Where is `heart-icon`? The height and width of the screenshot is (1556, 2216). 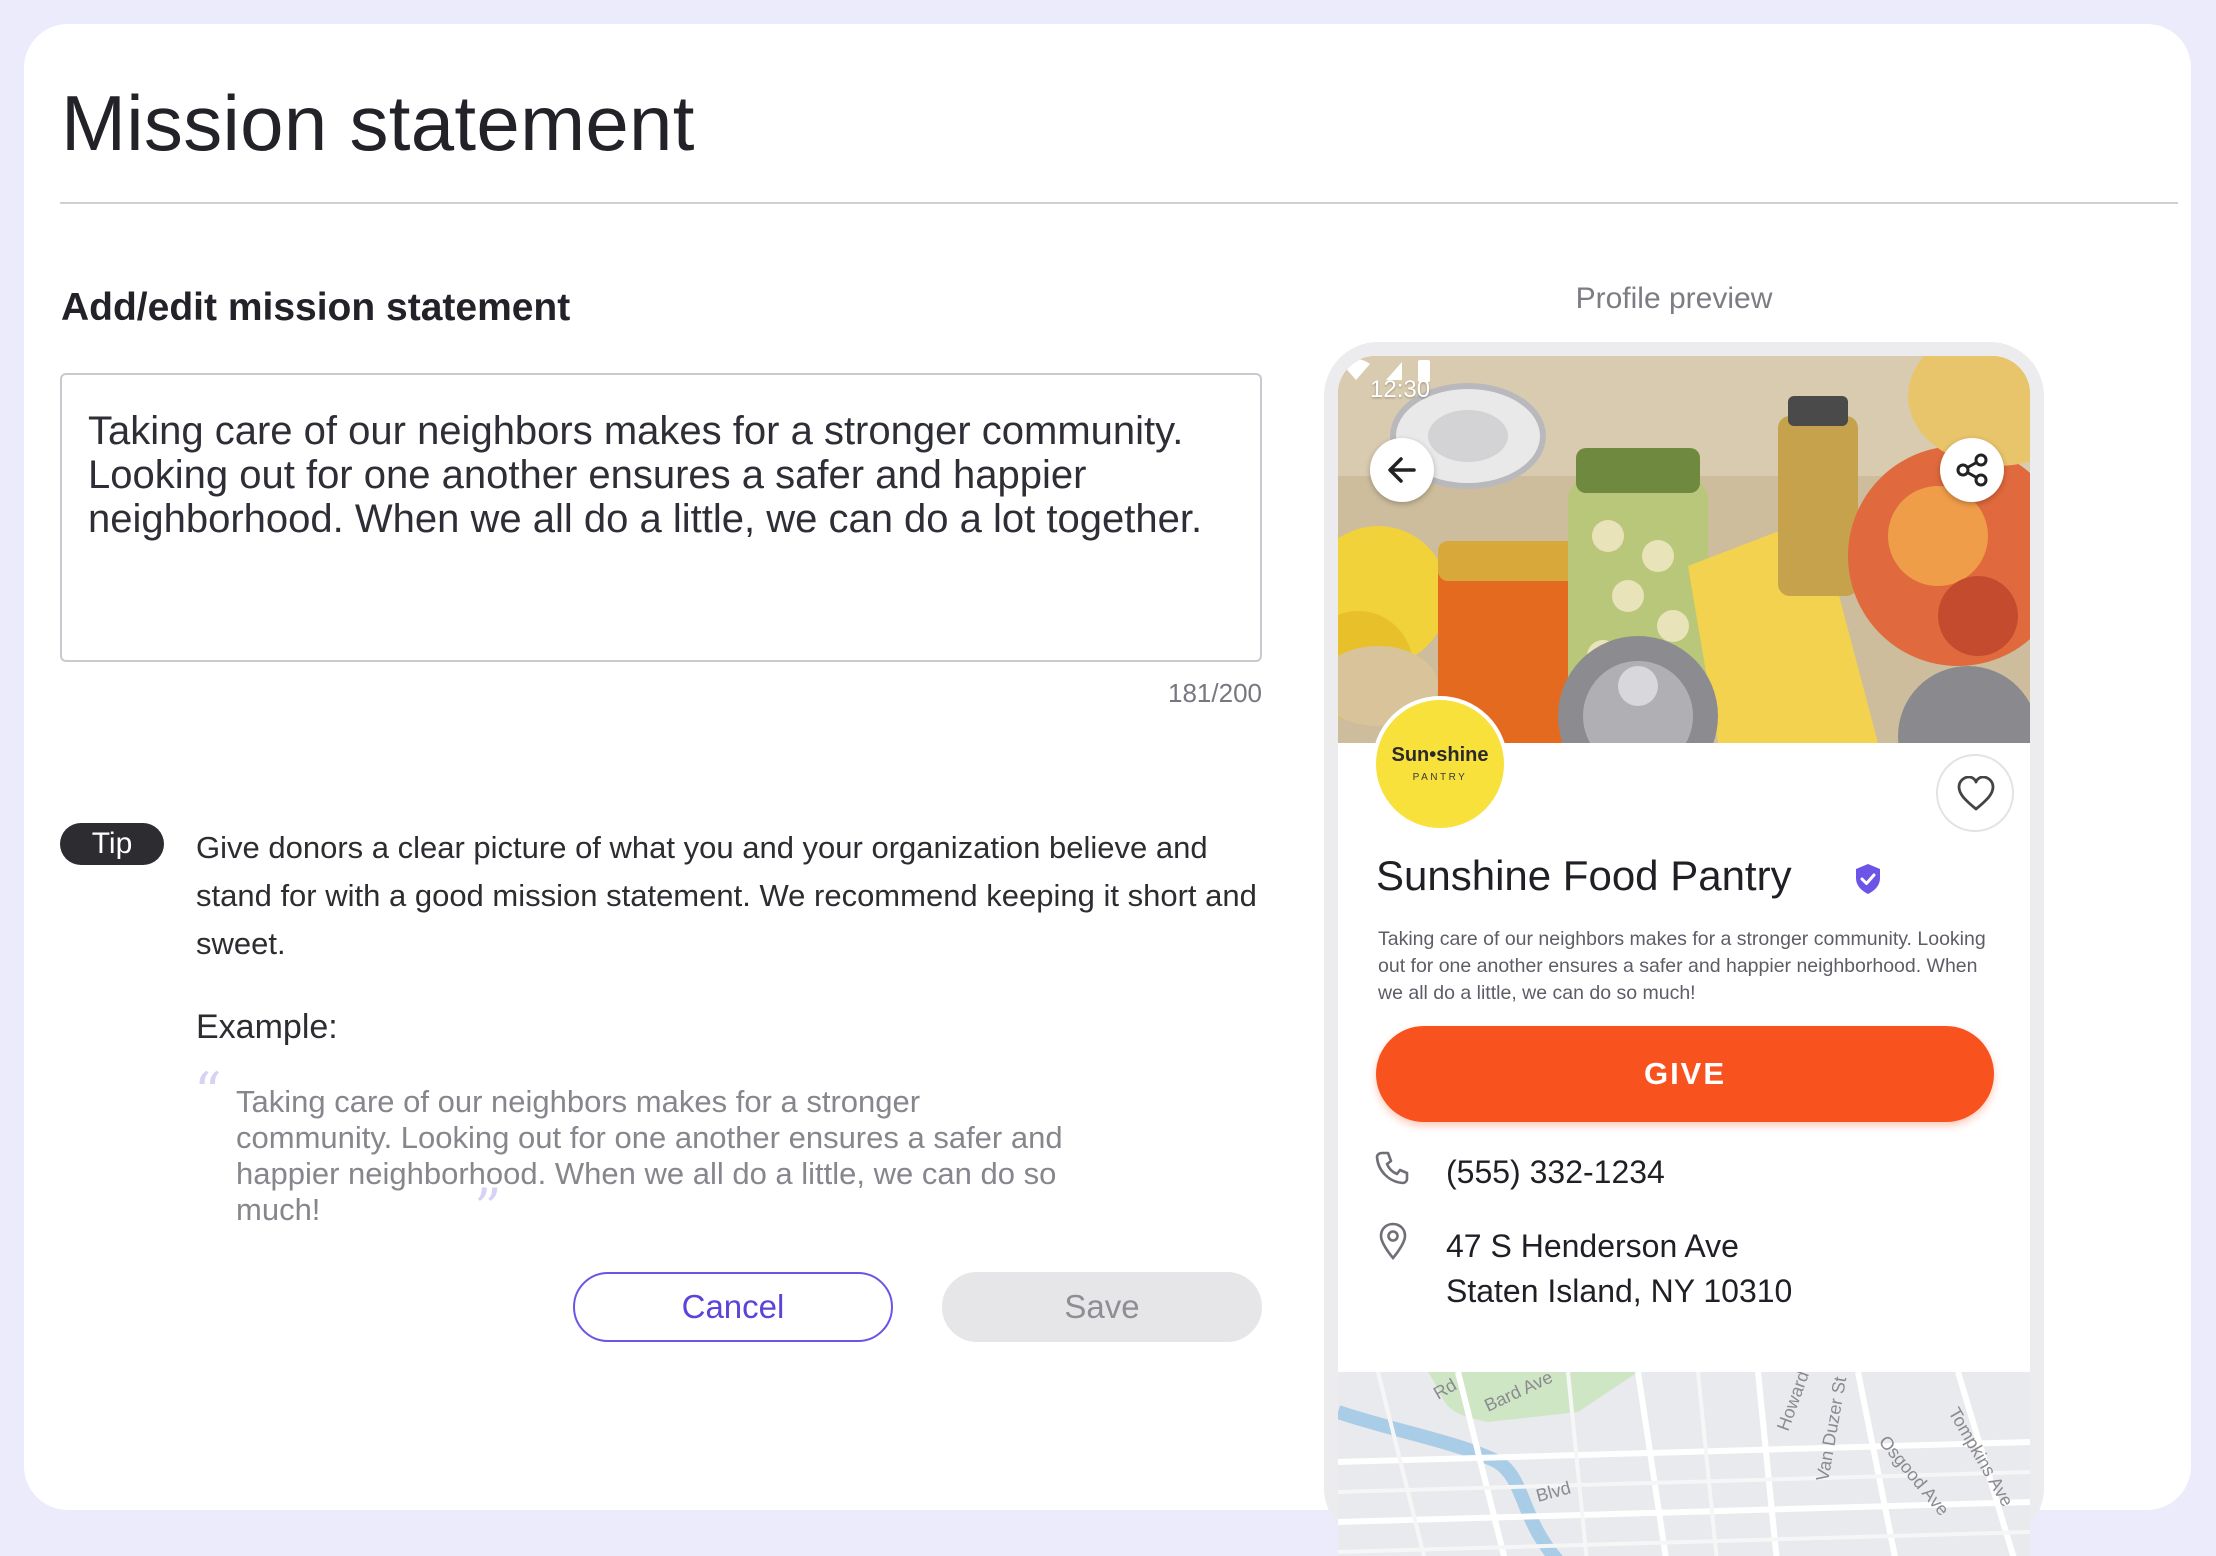 heart-icon is located at coordinates (1976, 793).